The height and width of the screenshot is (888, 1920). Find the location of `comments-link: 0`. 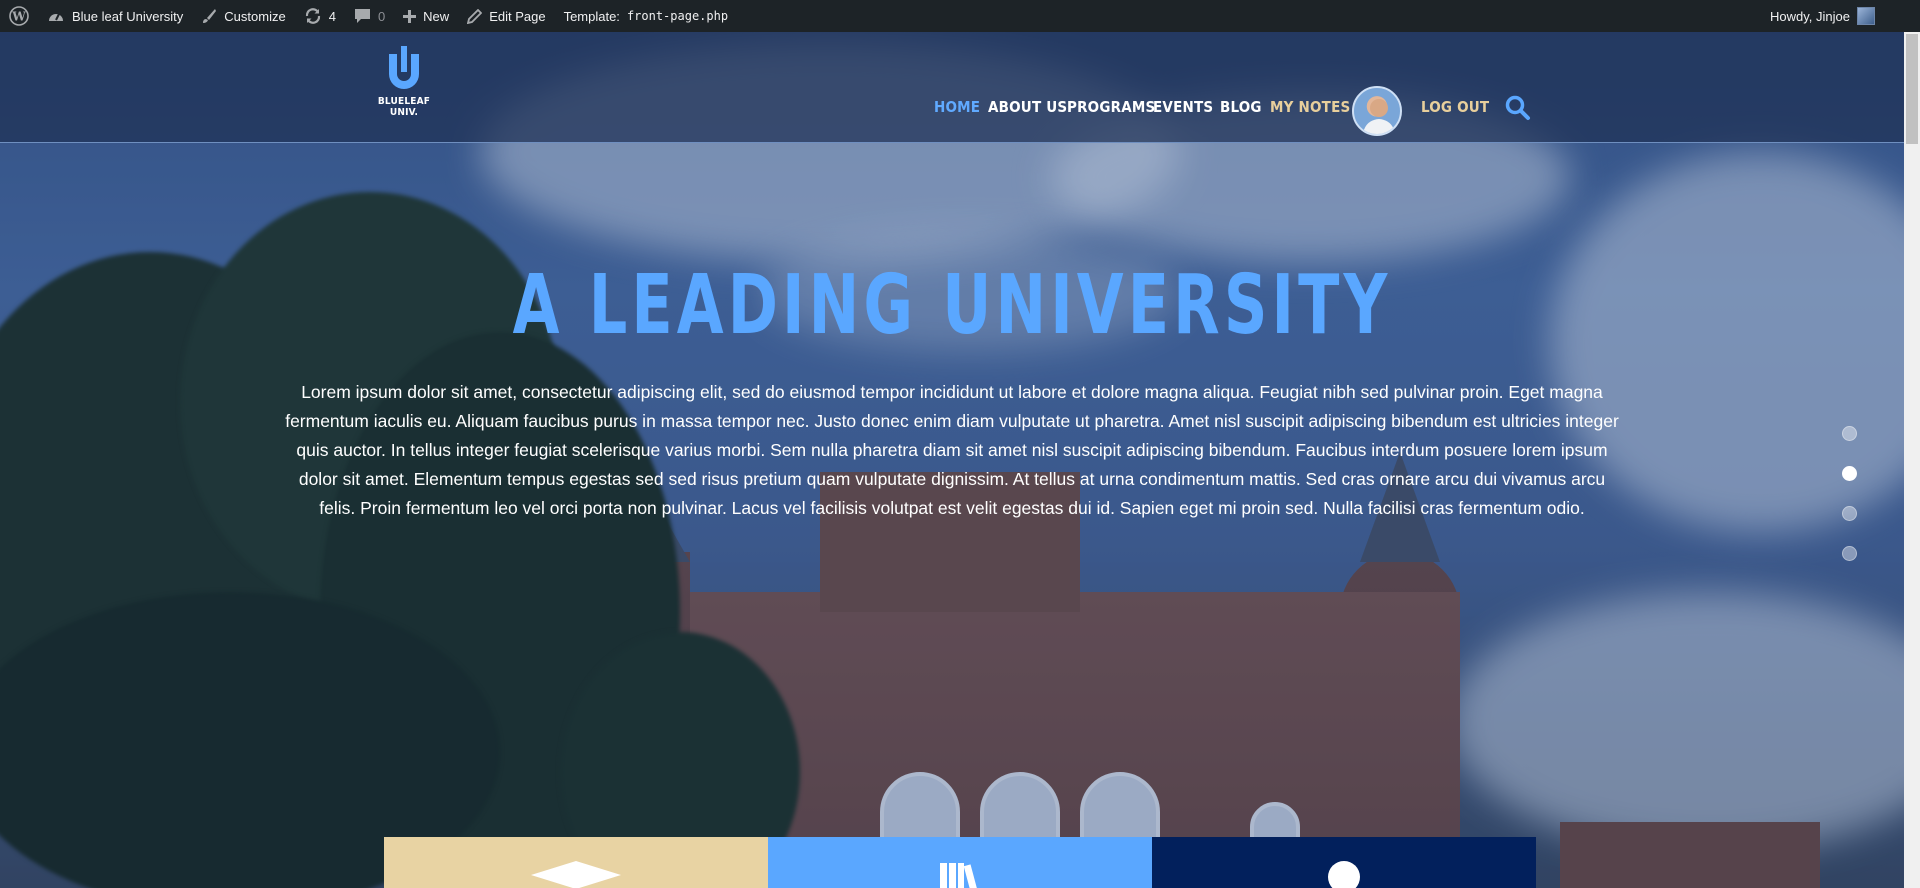

comments-link: 0 is located at coordinates (369, 16).